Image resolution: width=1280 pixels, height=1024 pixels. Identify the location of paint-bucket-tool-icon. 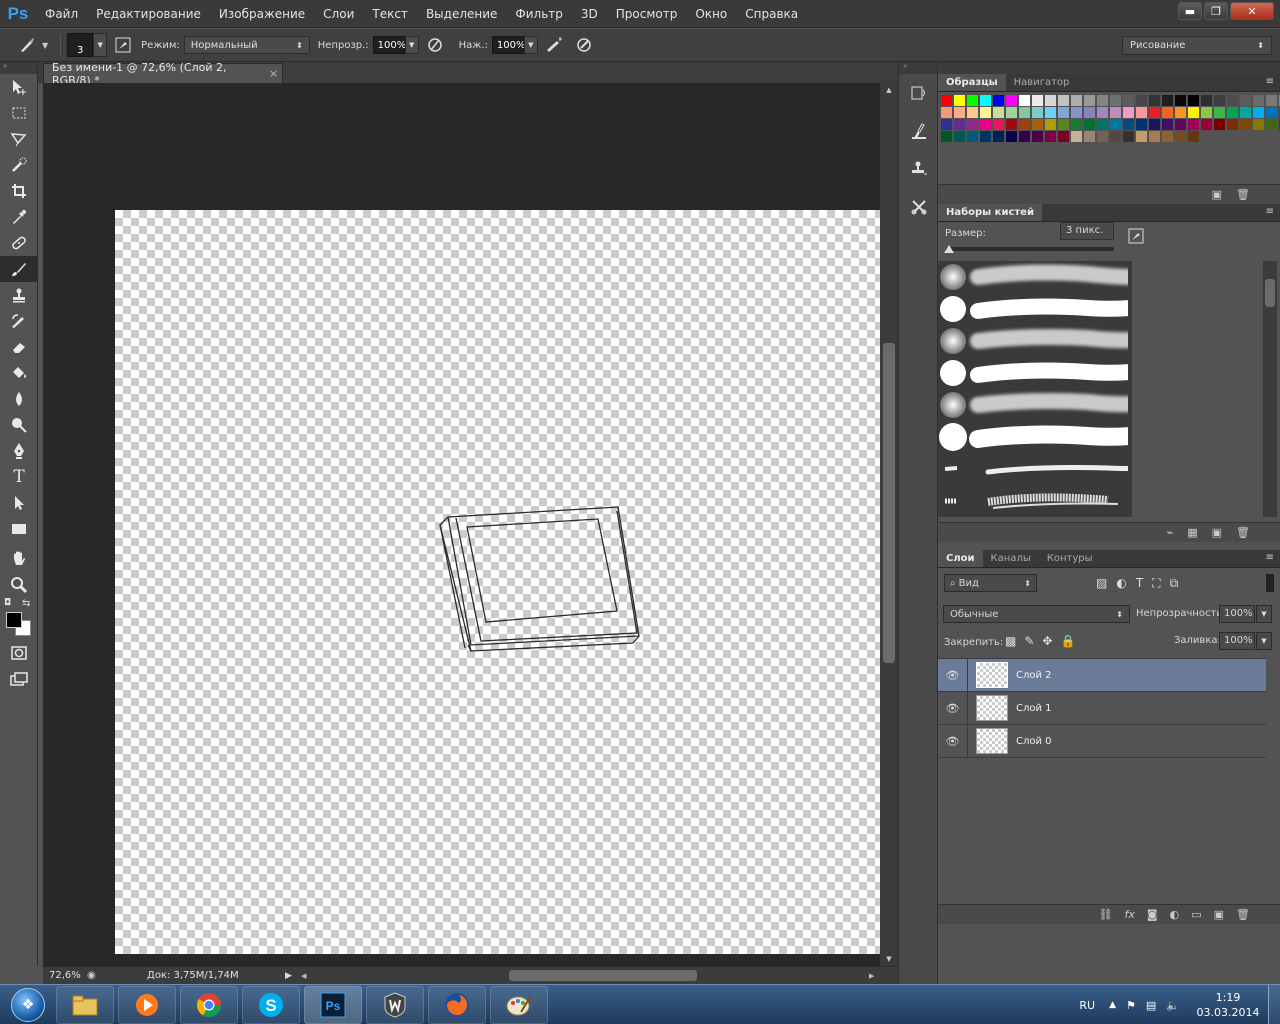
(19, 373).